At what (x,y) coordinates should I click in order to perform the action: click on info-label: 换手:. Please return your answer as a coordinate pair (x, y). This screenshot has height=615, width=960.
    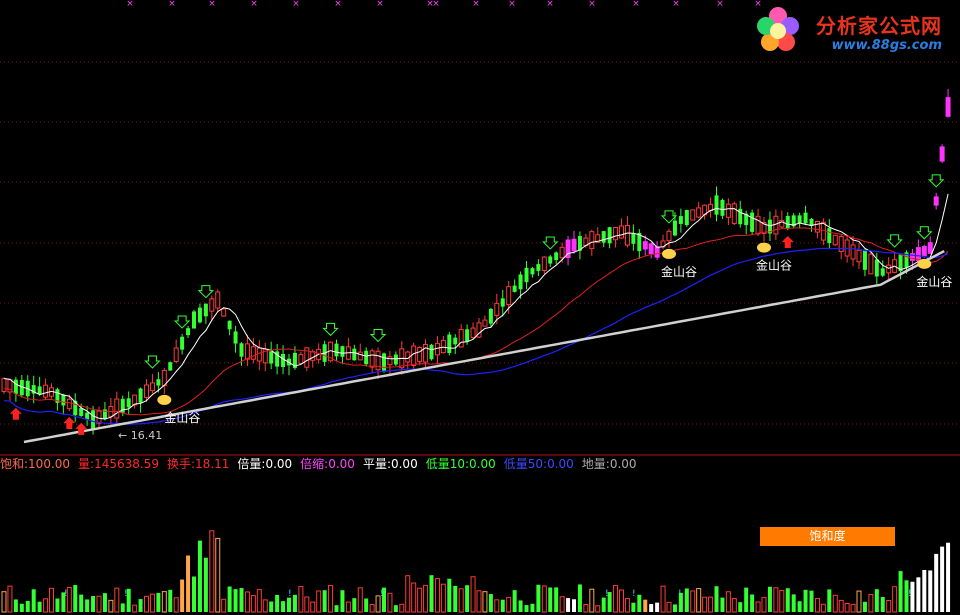
    Looking at the image, I should click on (181, 464).